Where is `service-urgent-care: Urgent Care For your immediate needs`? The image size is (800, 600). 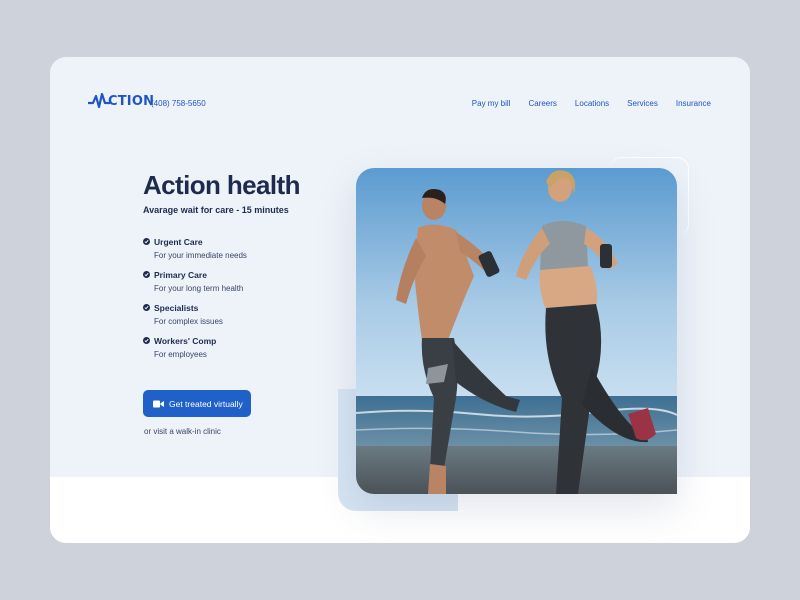
service-urgent-care: Urgent Care For your immediate needs is located at coordinates (195, 253).